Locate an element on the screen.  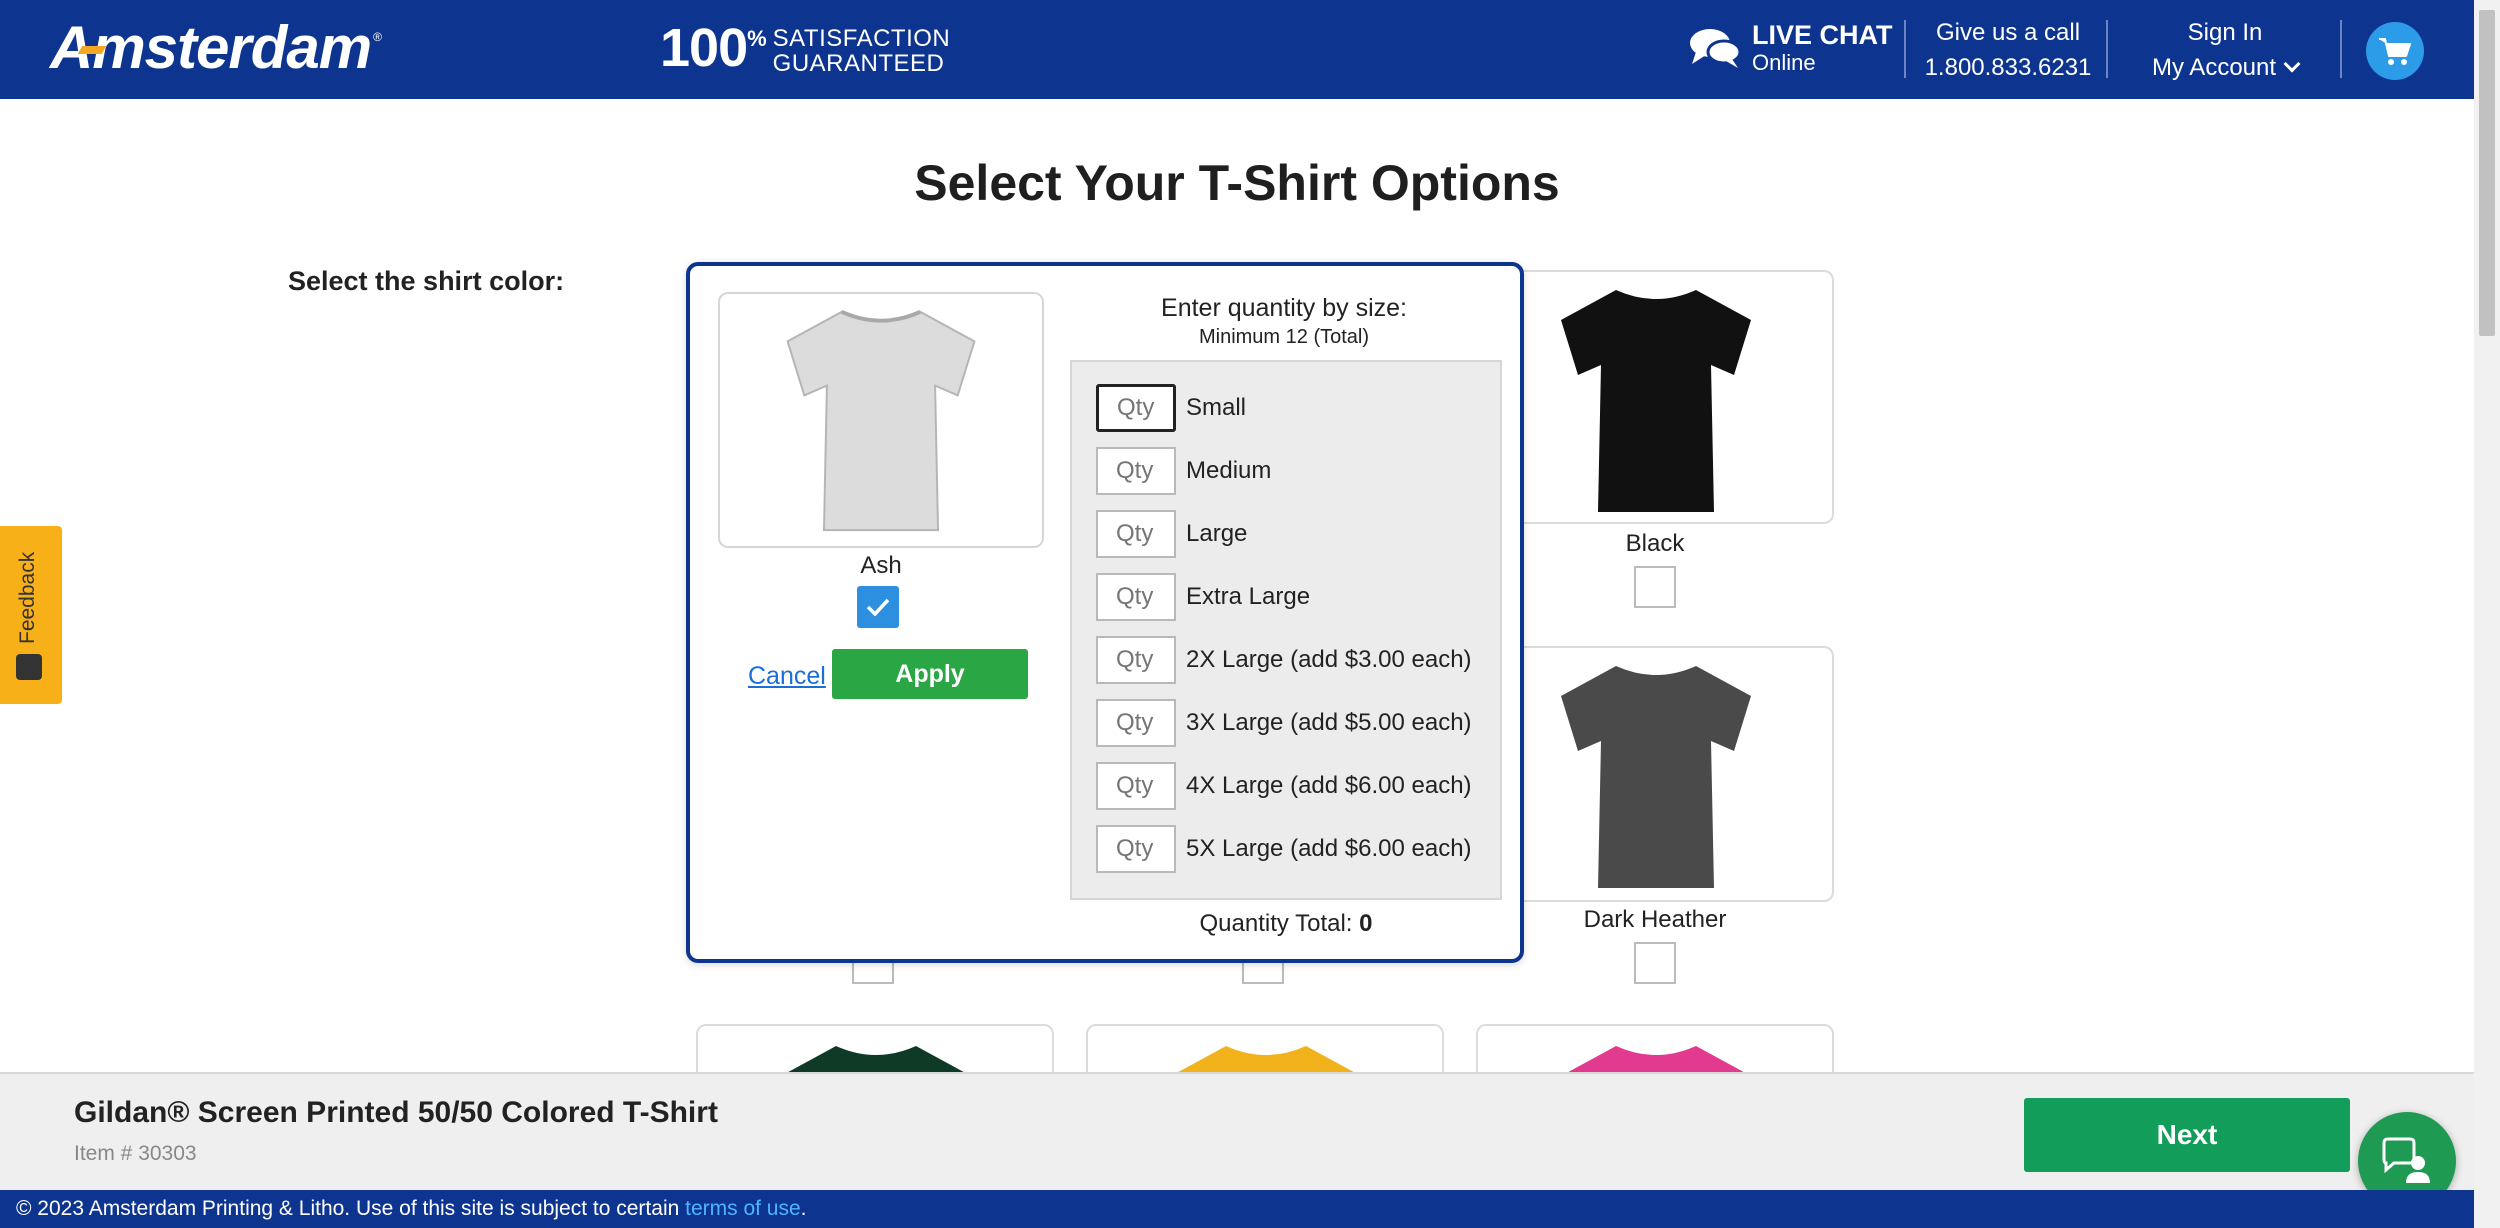
cart-button is located at coordinates (2395, 51).